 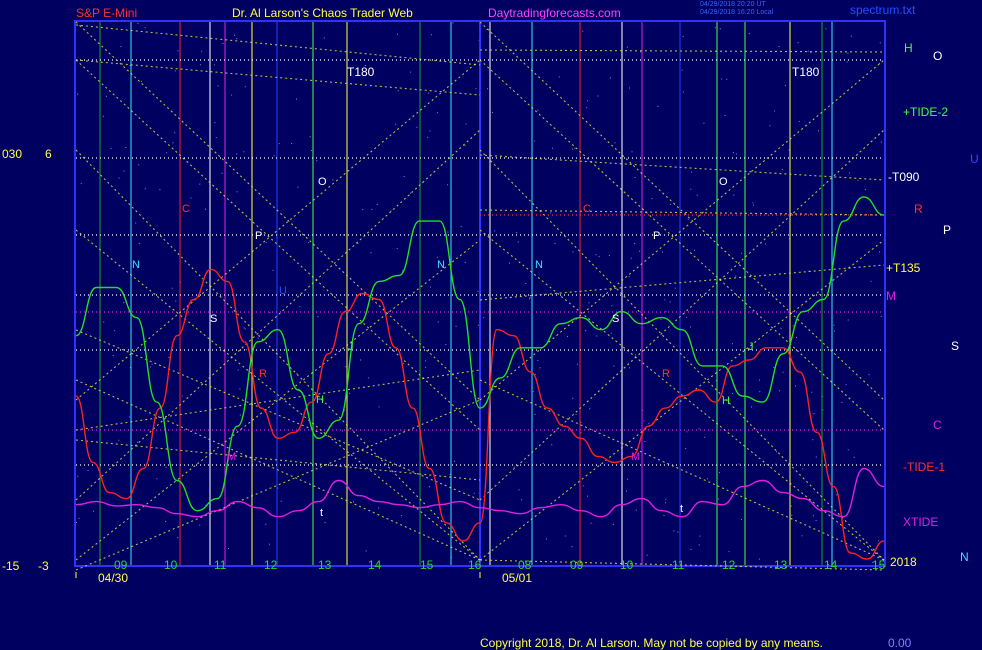 What do you see at coordinates (937, 425) in the screenshot?
I see `right-label-c: C` at bounding box center [937, 425].